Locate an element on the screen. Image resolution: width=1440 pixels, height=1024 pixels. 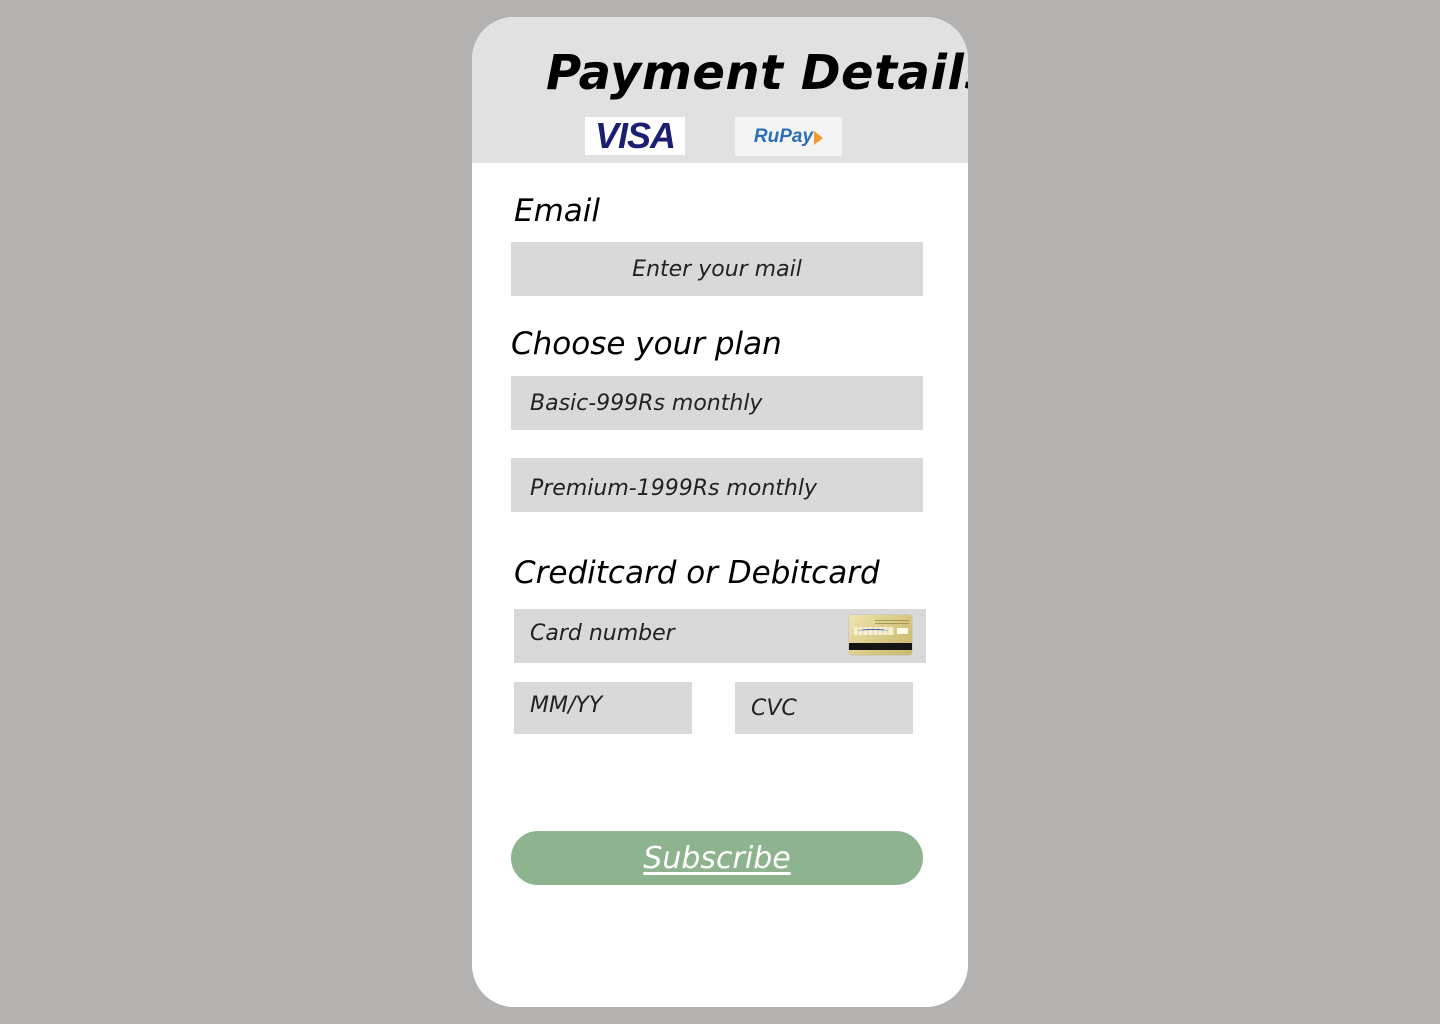
subscribe-button: Subscribe is located at coordinates (717, 858).